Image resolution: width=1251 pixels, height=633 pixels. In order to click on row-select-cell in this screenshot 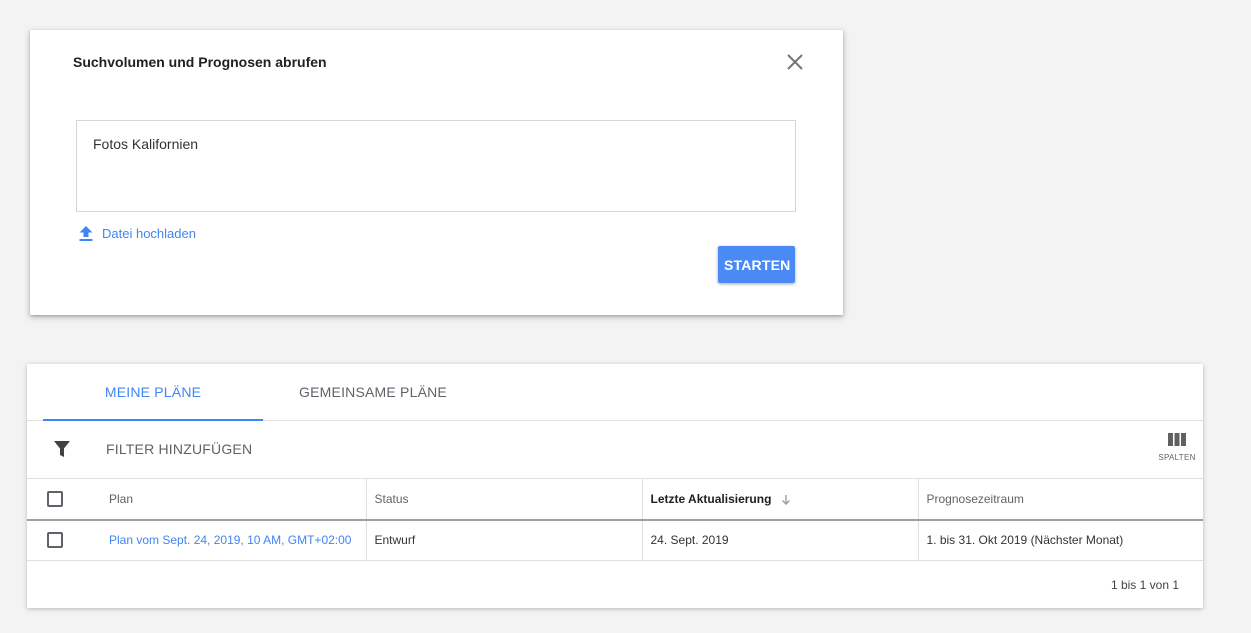, I will do `click(64, 540)`.